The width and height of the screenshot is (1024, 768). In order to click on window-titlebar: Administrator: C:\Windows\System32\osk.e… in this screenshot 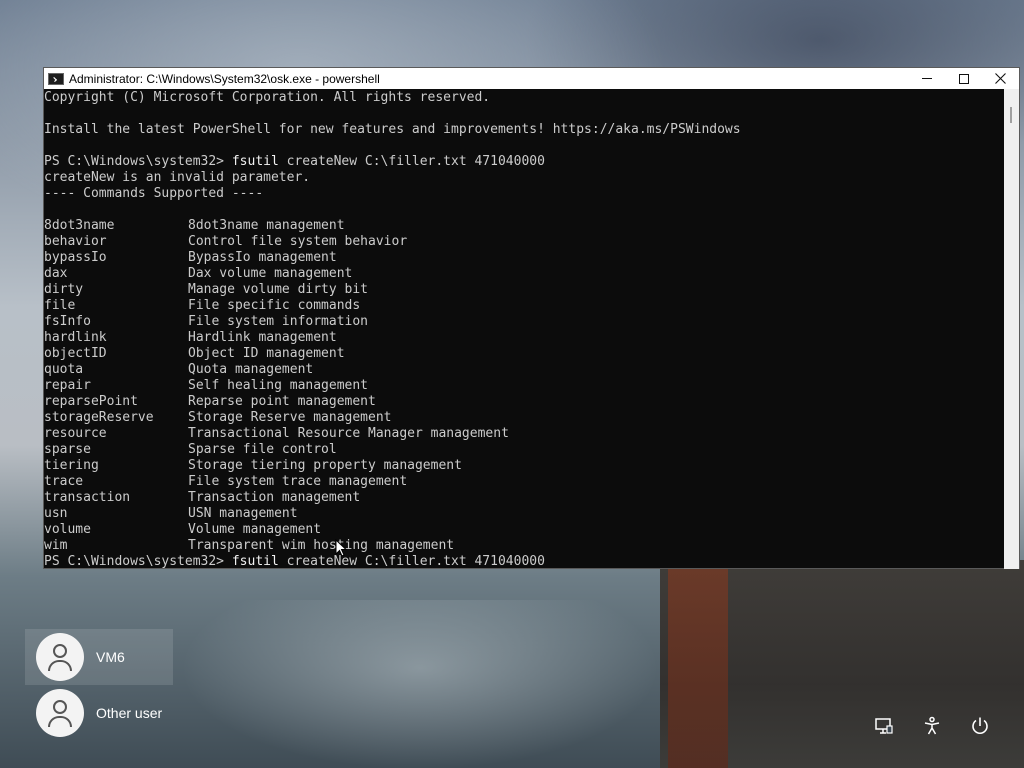, I will do `click(531, 78)`.